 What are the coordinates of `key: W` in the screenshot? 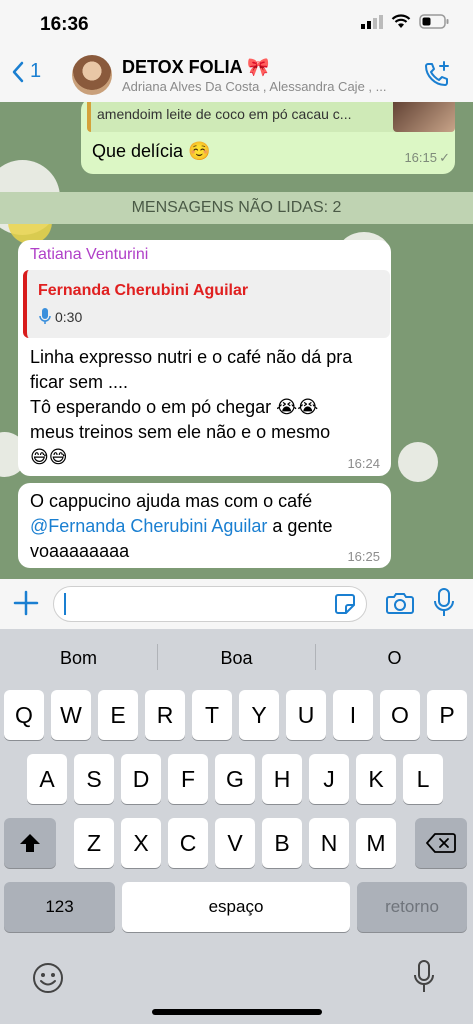 It's located at (71, 715).